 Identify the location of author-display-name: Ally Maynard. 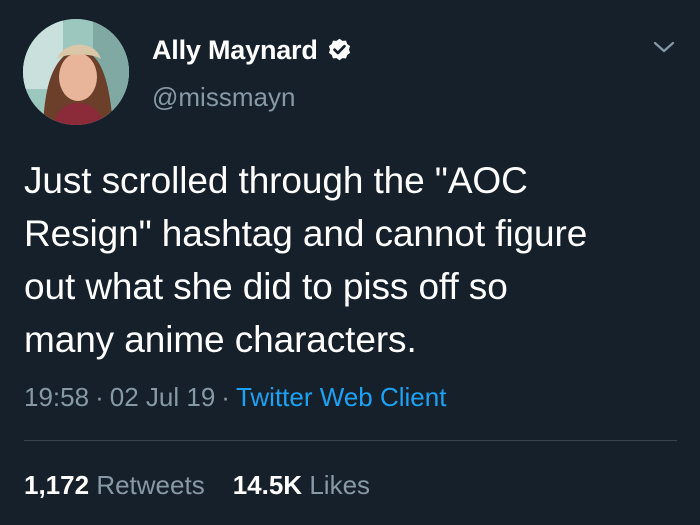
(235, 50).